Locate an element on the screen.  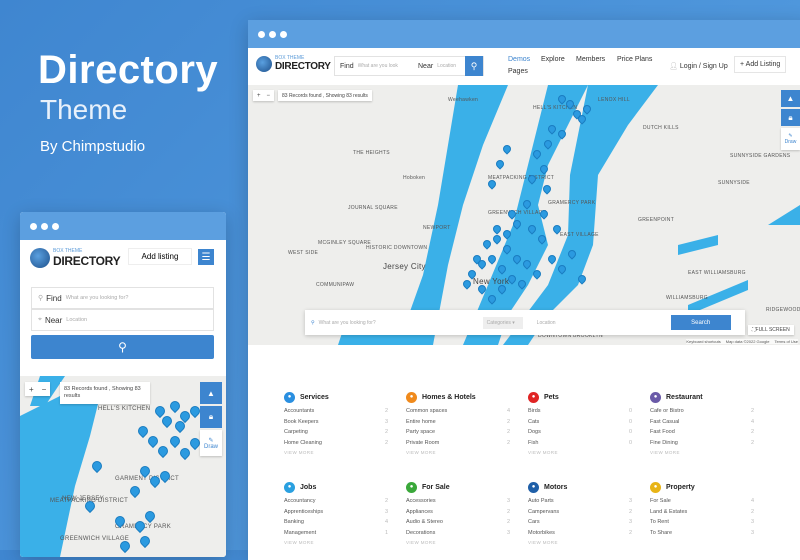
login-link: 👤︎ Login / Sign Up is located at coordinates (698, 66).